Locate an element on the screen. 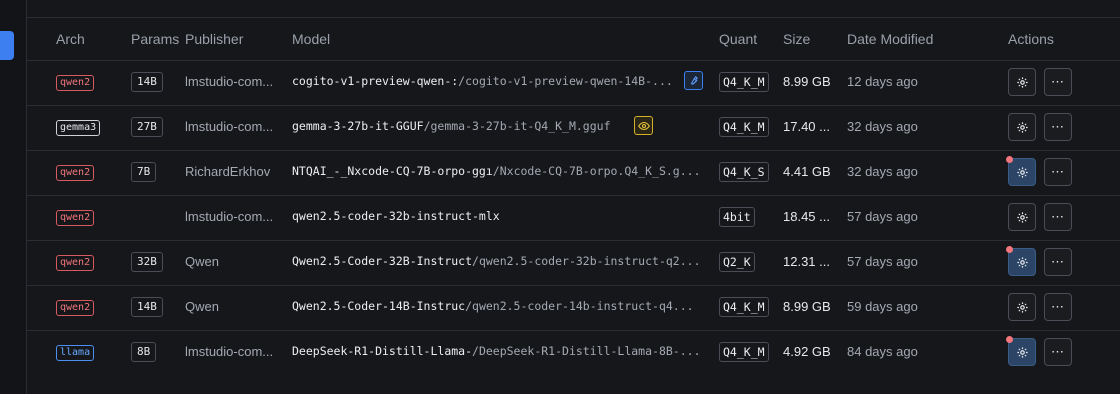 The image size is (1120, 394). column-header-model: Model is located at coordinates (311, 39).